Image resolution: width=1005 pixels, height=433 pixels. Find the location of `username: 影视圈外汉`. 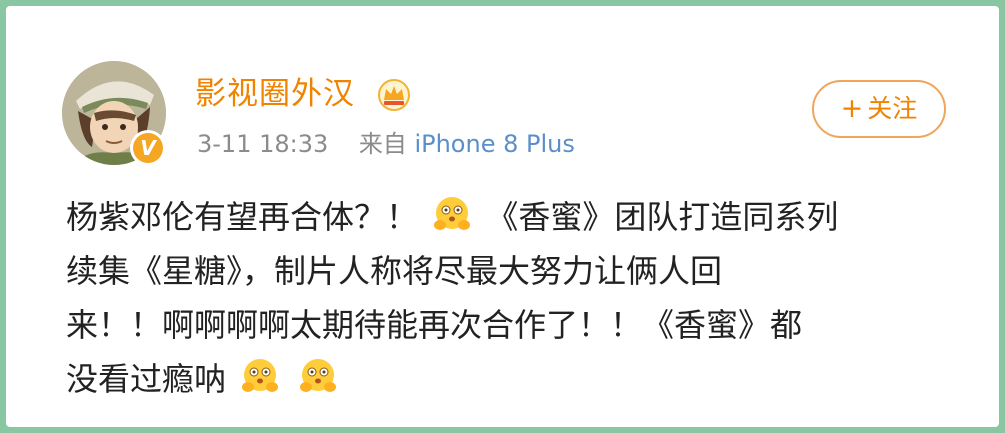

username: 影视圈外汉 is located at coordinates (275, 94).